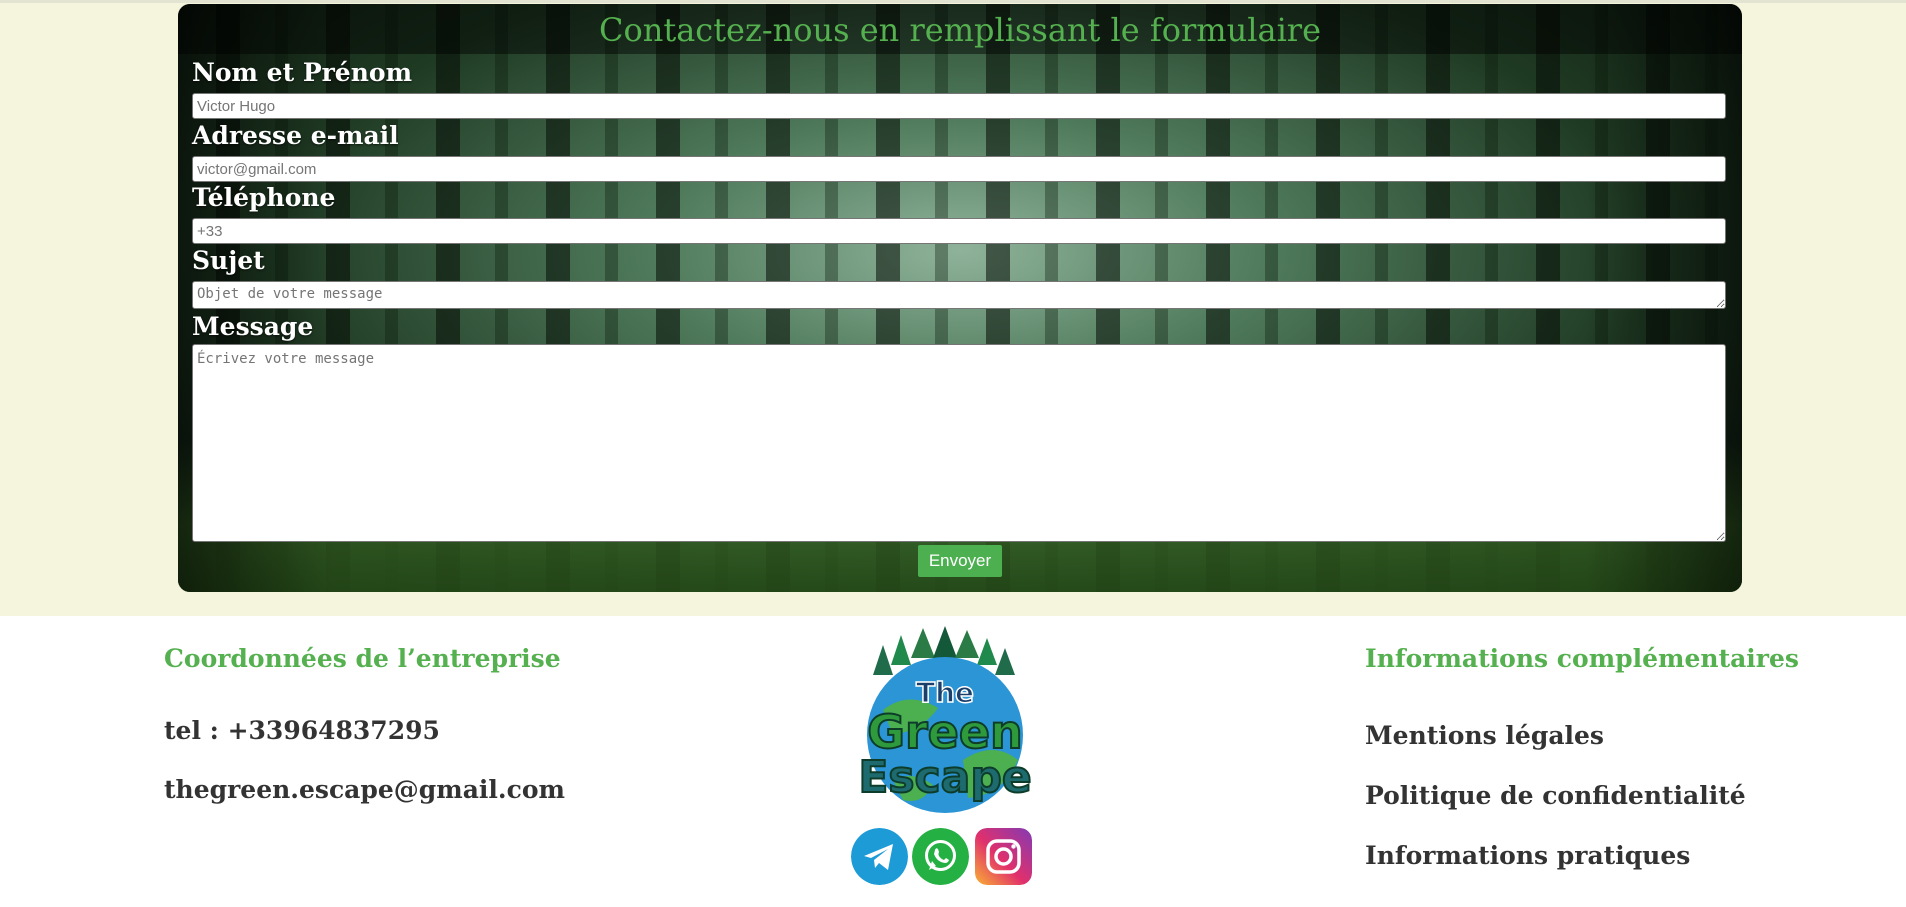 Image resolution: width=1906 pixels, height=907 pixels. I want to click on email-input, so click(959, 169).